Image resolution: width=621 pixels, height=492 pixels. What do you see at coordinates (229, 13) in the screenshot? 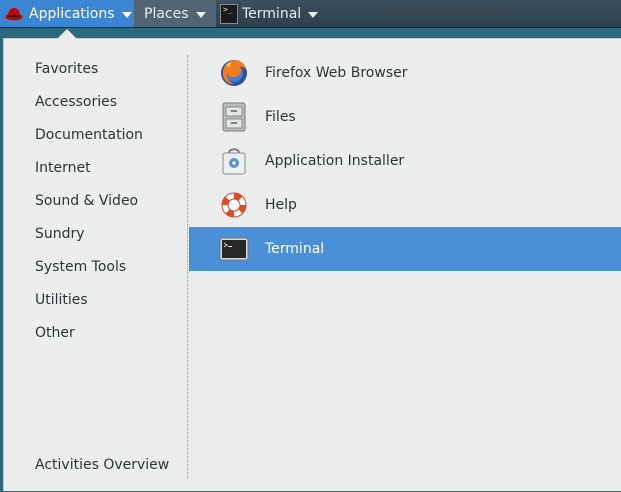
I see `terminal-icon: >_` at bounding box center [229, 13].